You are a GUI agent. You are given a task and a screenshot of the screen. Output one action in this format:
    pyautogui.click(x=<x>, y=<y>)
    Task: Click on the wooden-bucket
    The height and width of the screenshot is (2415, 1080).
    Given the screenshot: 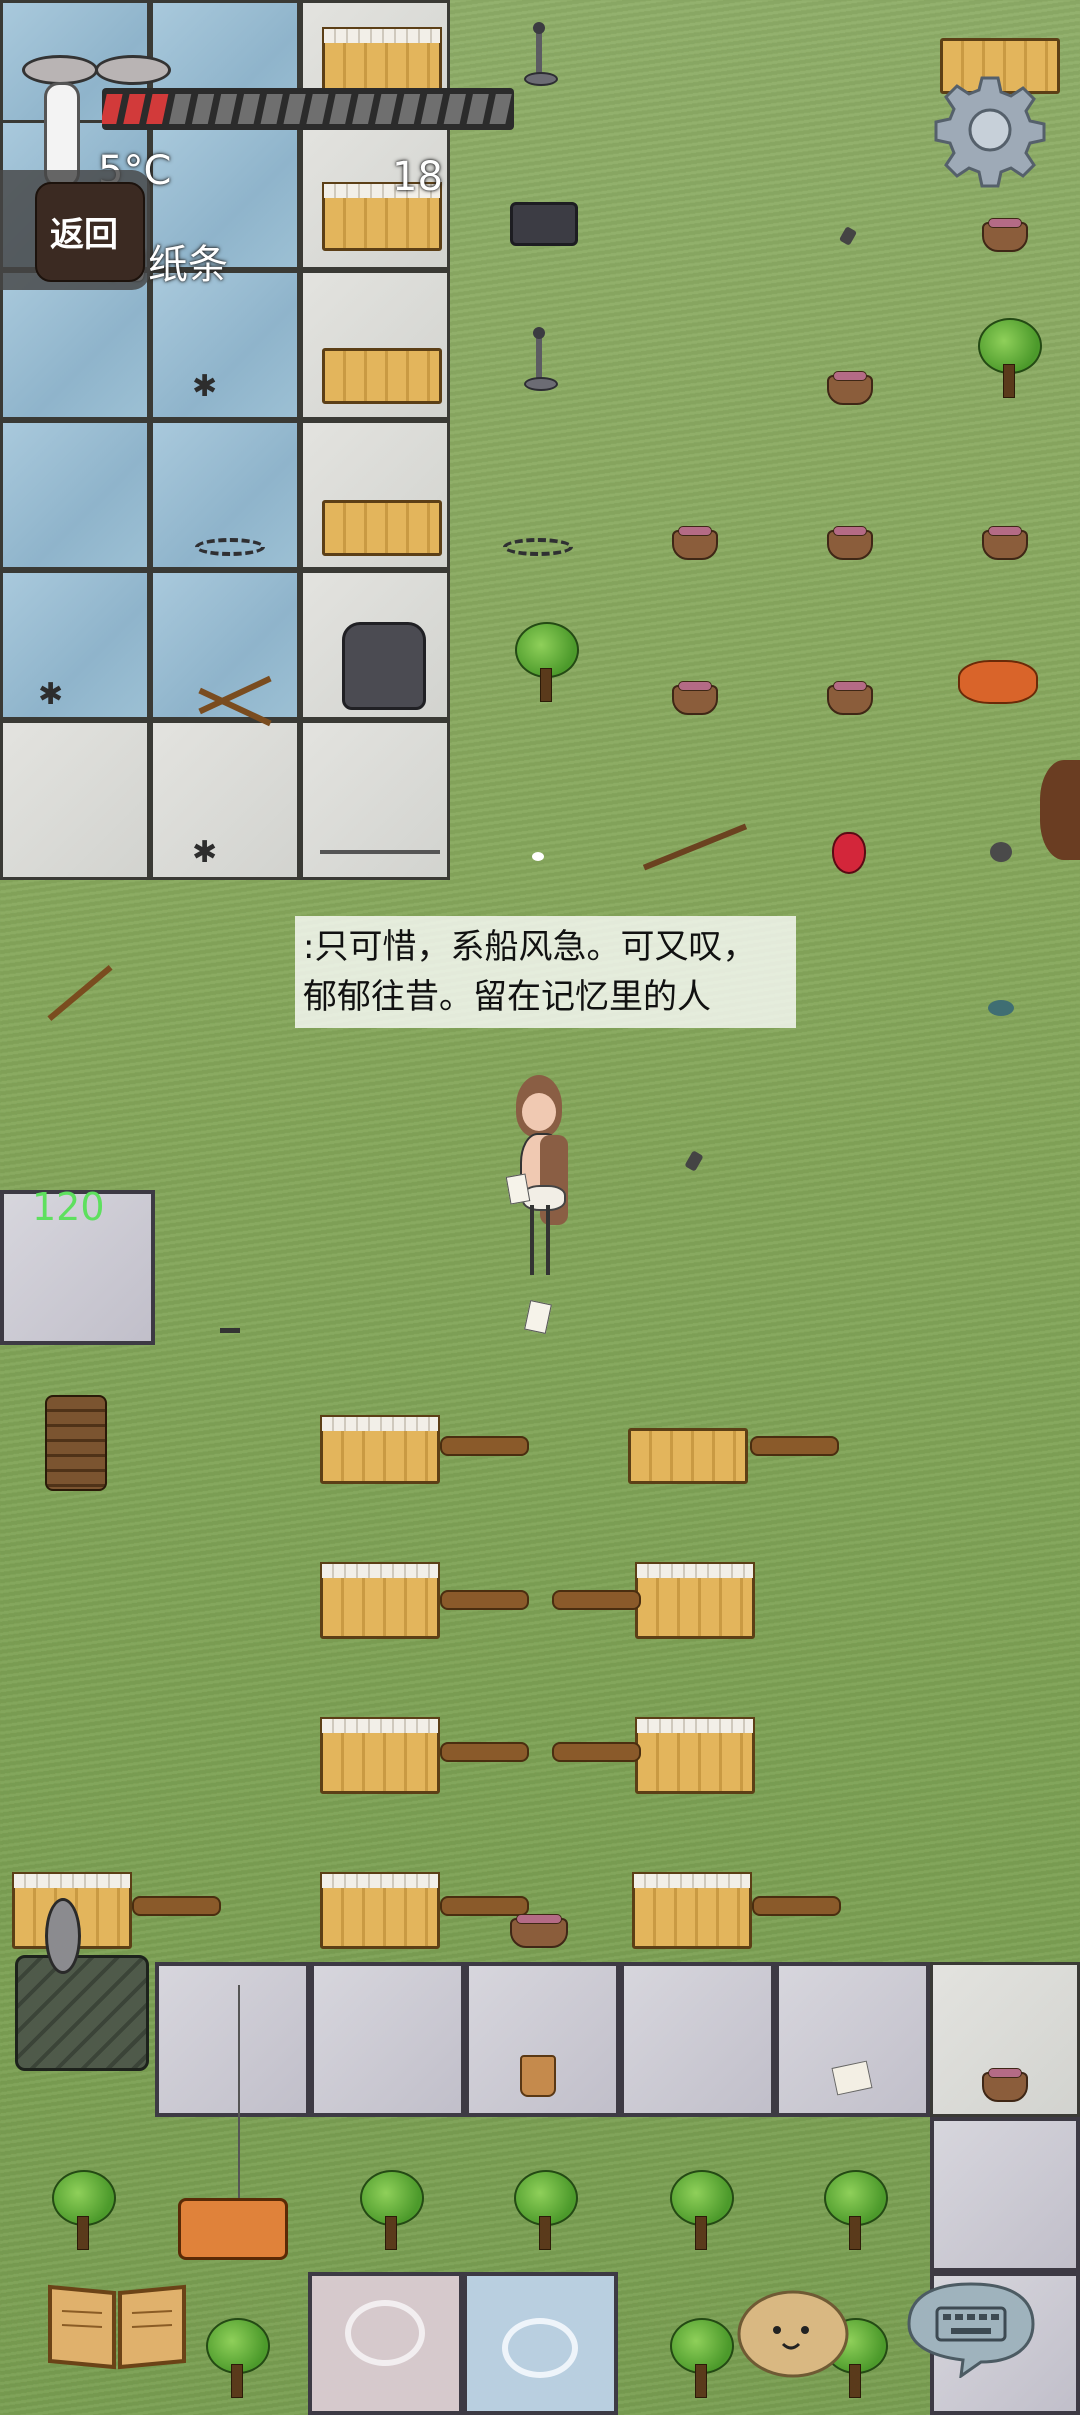 What is the action you would take?
    pyautogui.click(x=538, y=2076)
    